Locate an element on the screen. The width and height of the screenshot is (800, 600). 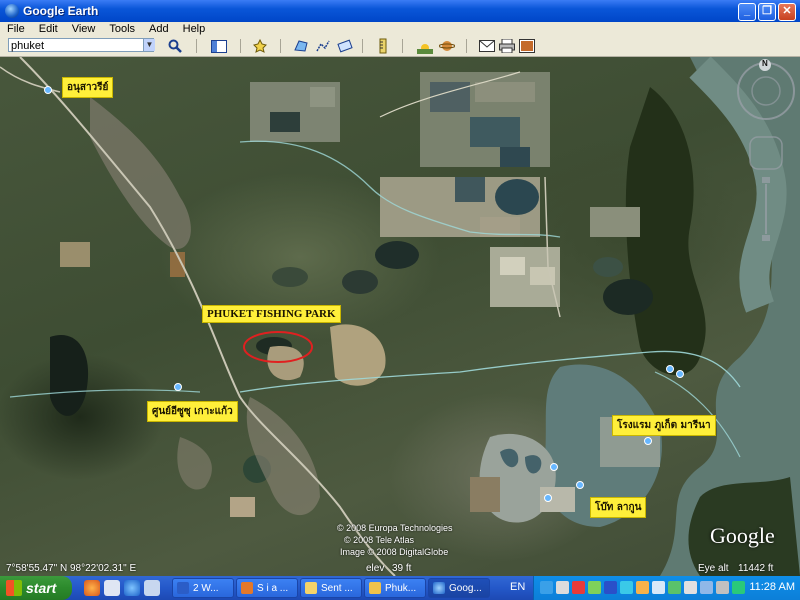
print-button is located at coordinates (507, 46).